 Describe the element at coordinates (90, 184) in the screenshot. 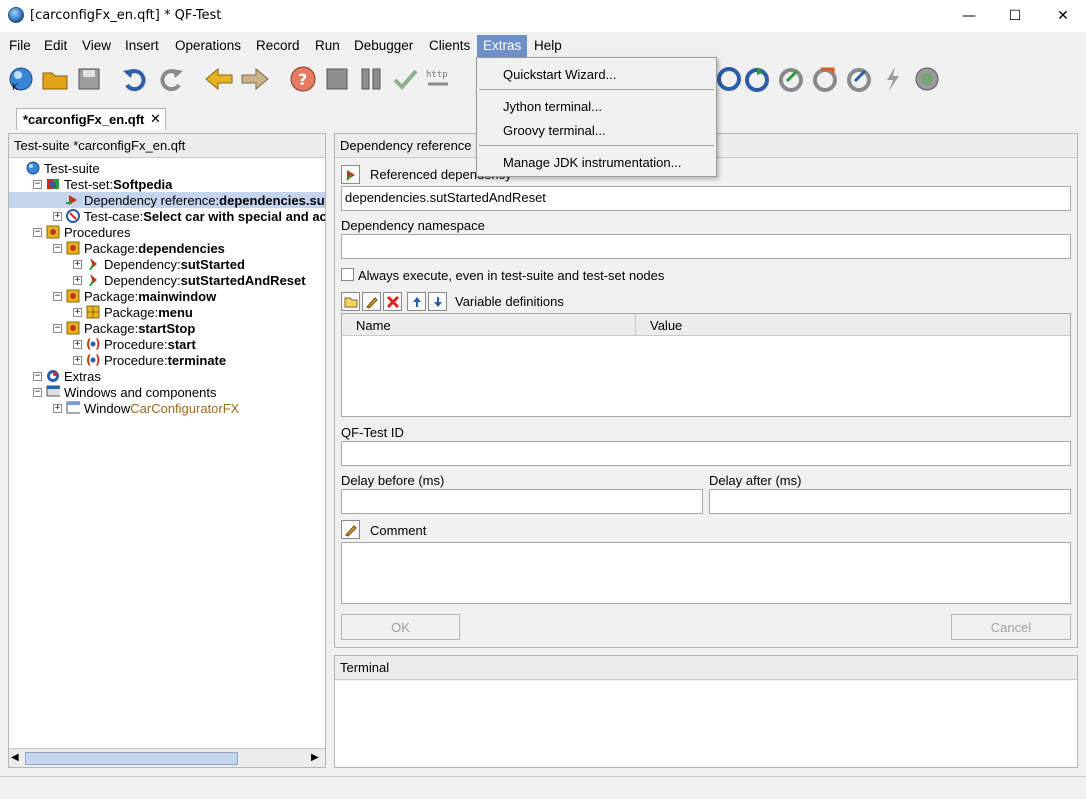

I see `tree-node: − Test-set: Softpedia` at that location.